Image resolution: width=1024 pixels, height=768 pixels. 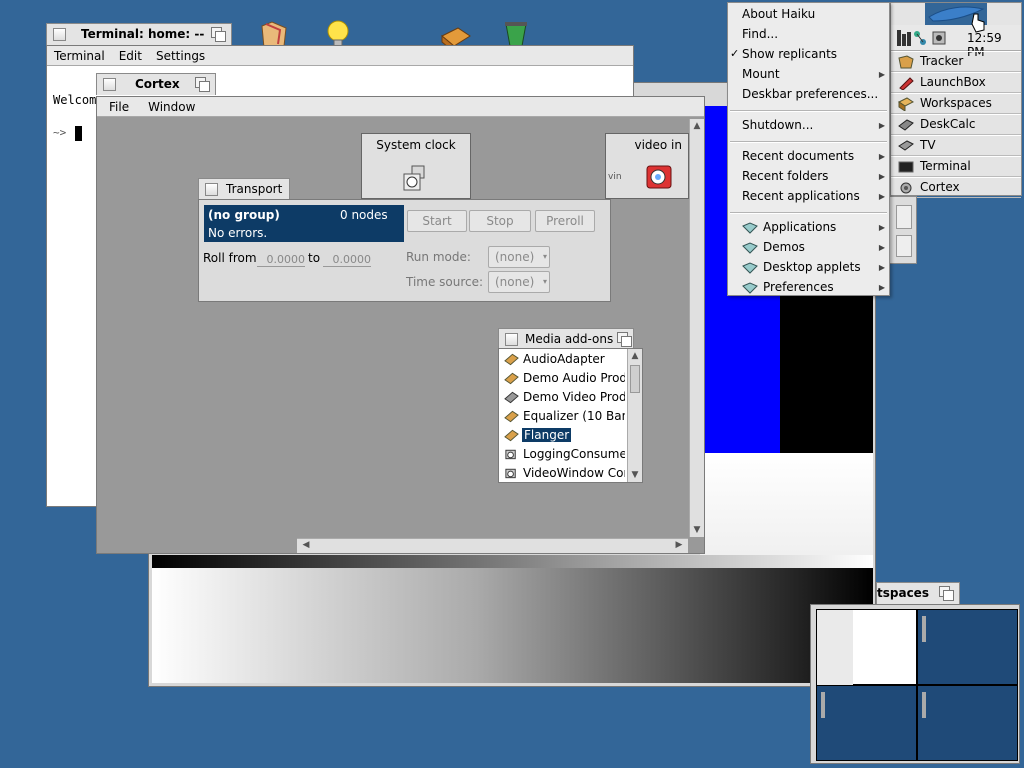 What do you see at coordinates (563, 435) in the screenshot?
I see `list-item-selected: Flanger` at bounding box center [563, 435].